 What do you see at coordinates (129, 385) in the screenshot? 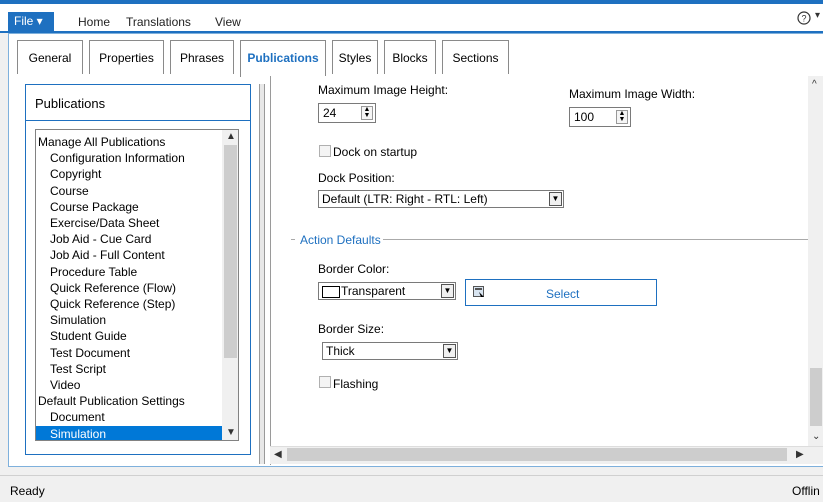
I see `list-item: Video` at bounding box center [129, 385].